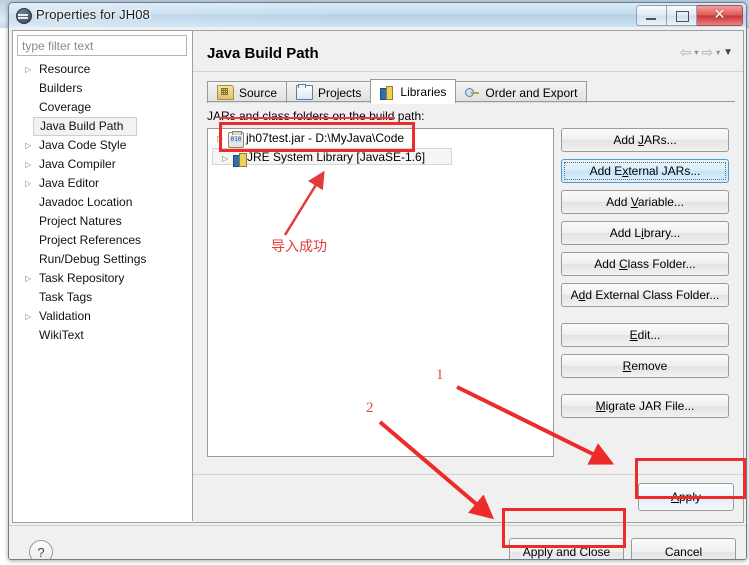 This screenshot has width=749, height=565. I want to click on close-button: ✕, so click(720, 15).